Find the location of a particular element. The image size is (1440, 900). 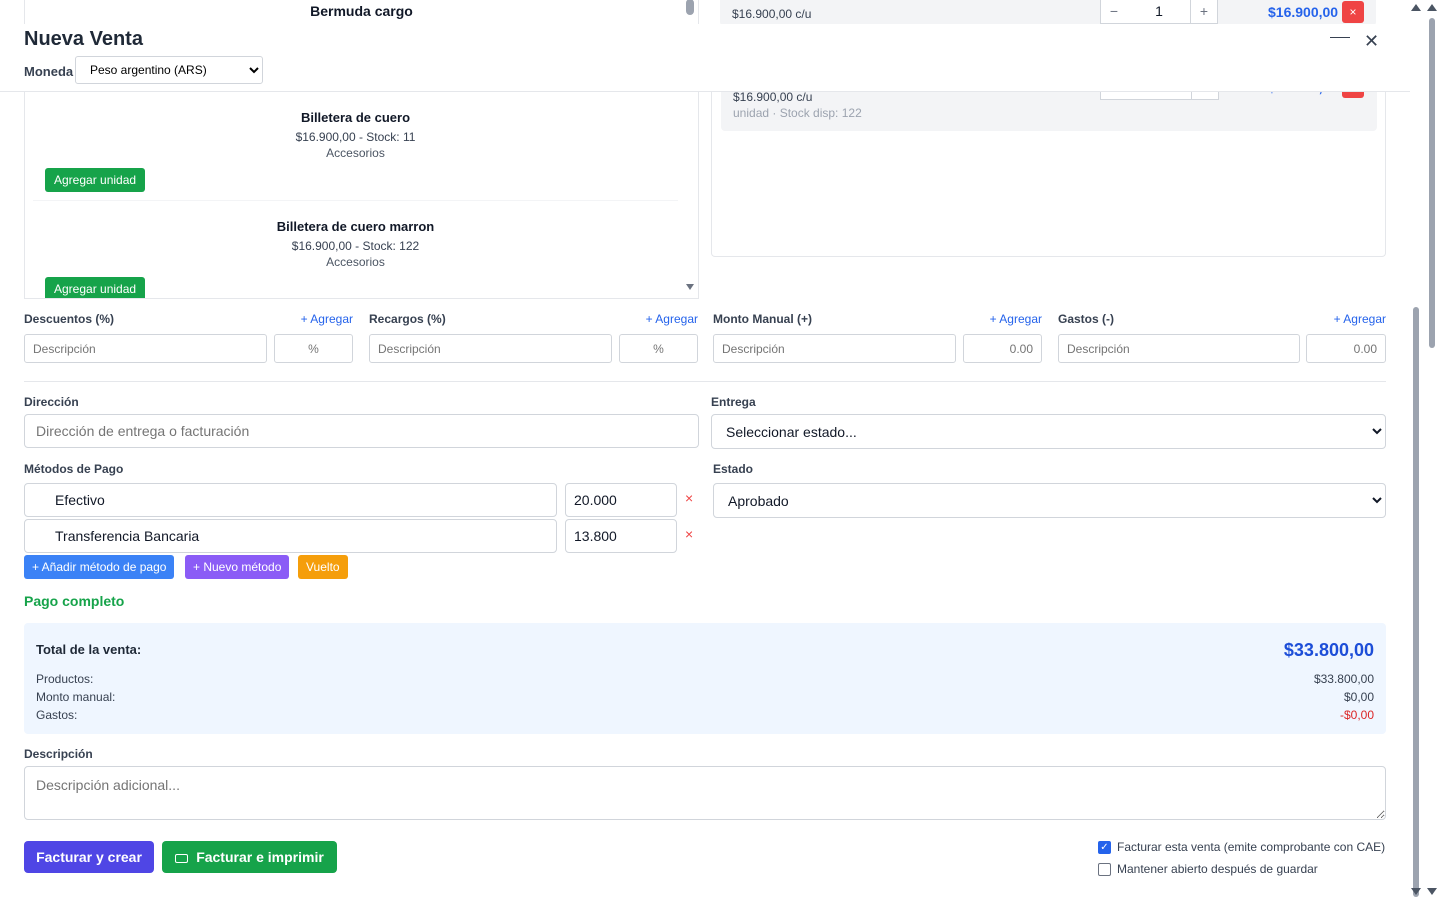

remove-item-button: × is located at coordinates (1353, 12).